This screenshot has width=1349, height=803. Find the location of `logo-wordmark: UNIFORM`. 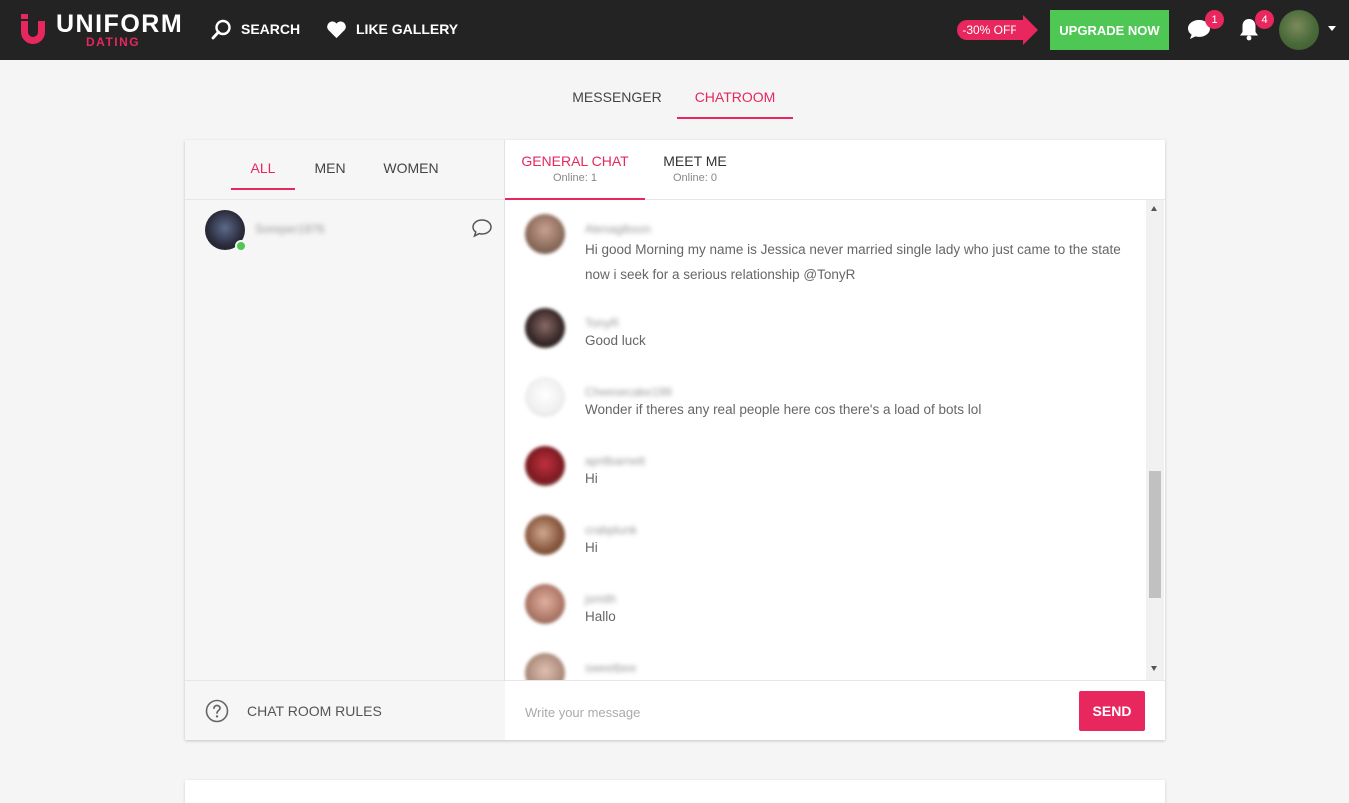

logo-wordmark: UNIFORM is located at coordinates (120, 24).